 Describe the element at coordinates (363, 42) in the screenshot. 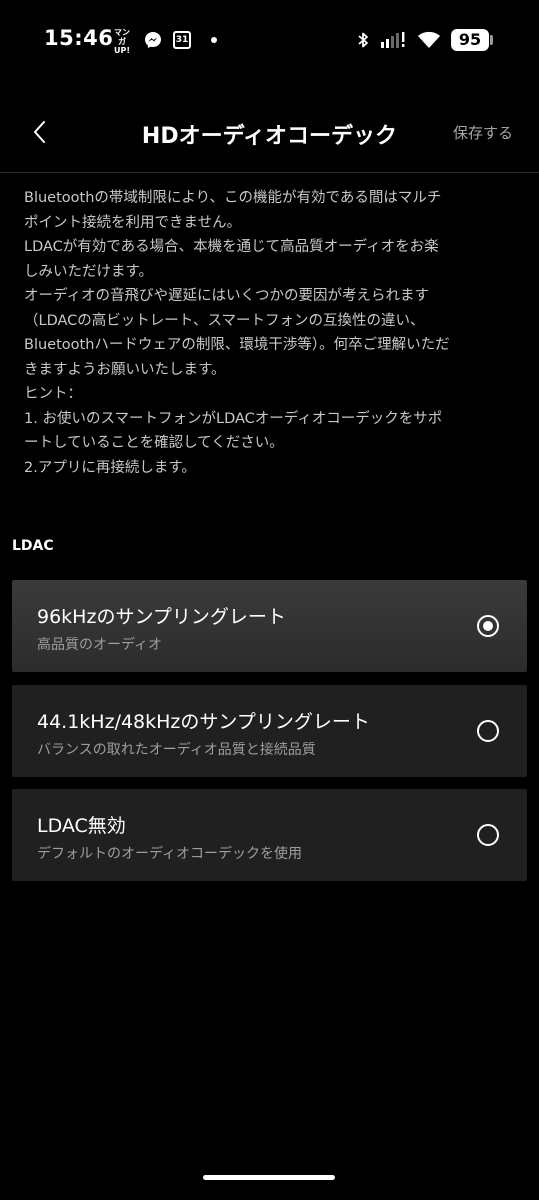

I see `bluetooth-icon` at that location.